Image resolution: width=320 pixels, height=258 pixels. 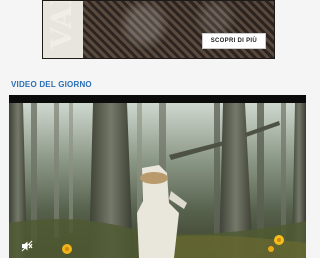 What do you see at coordinates (173, 29) in the screenshot?
I see `ad-fabric-image` at bounding box center [173, 29].